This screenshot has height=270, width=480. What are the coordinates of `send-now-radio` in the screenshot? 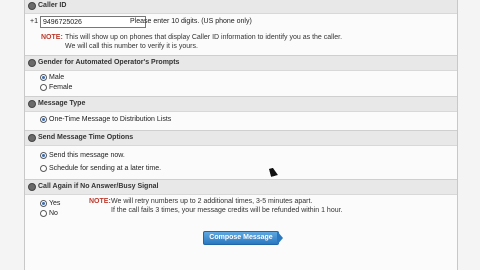 It's located at (43, 155).